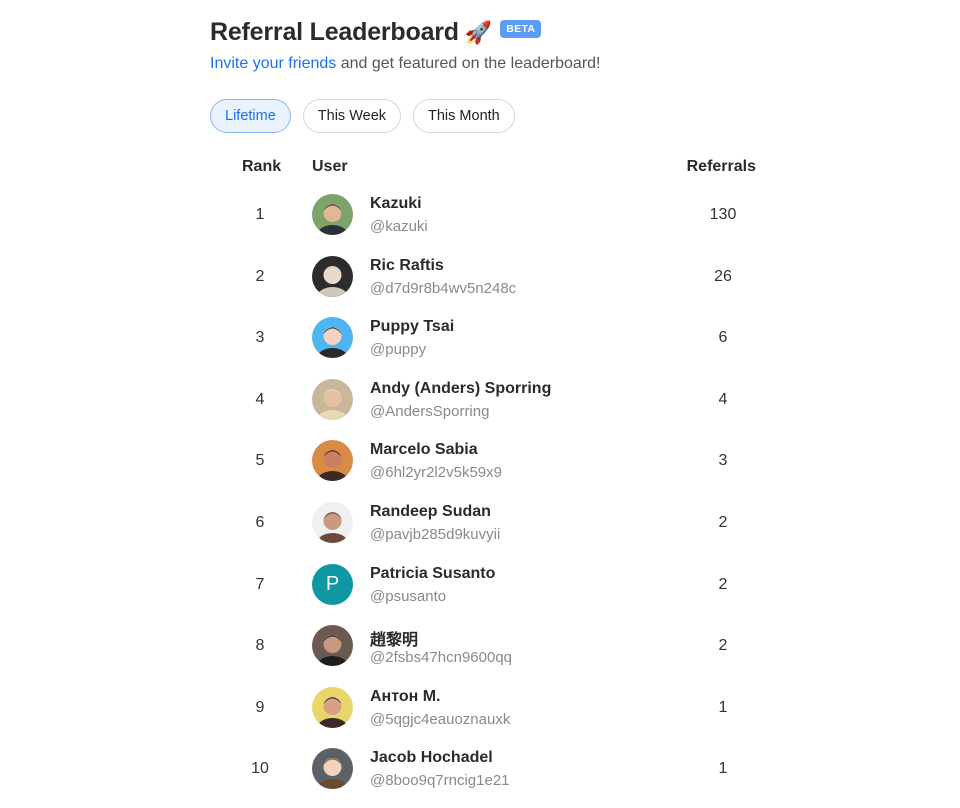  Describe the element at coordinates (521, 28) in the screenshot. I see `beta-badge: BETA` at that location.